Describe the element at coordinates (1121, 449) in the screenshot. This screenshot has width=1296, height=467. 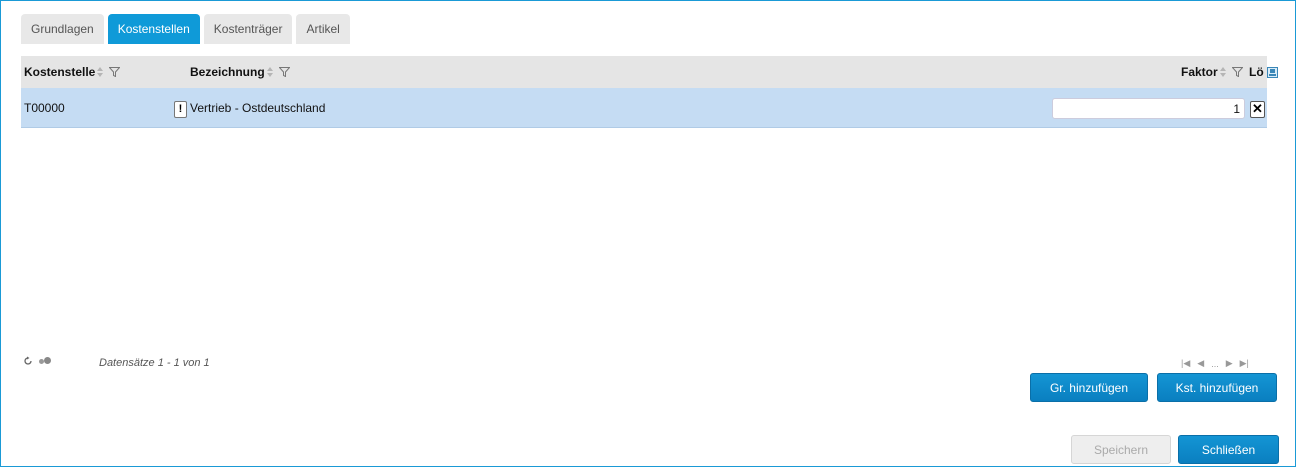
I see `save-button: Speichern` at that location.